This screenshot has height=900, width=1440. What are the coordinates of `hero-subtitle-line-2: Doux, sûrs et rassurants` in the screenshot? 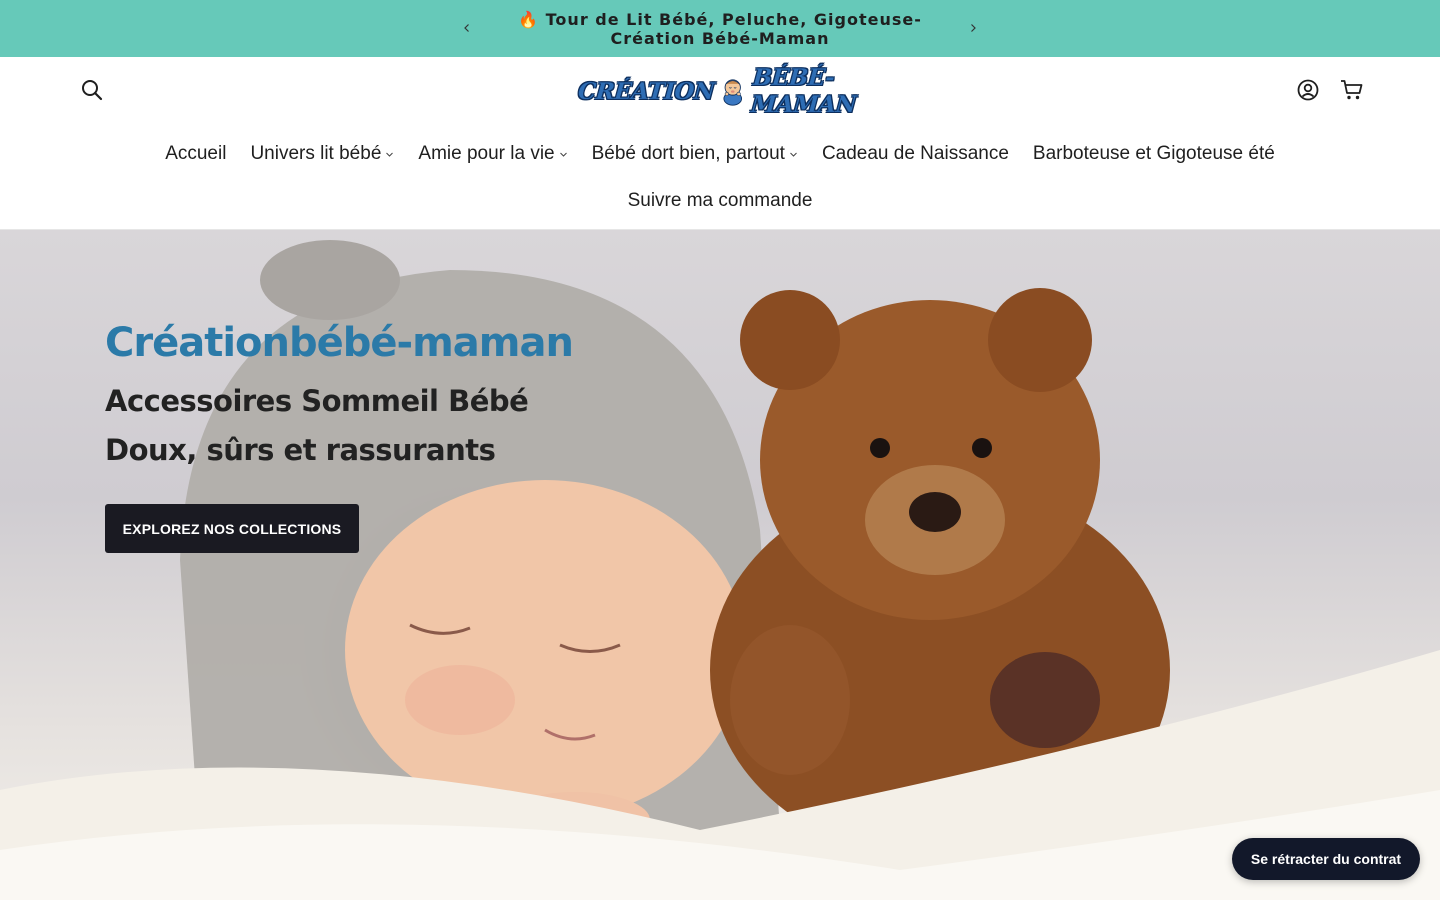 It's located at (300, 450).